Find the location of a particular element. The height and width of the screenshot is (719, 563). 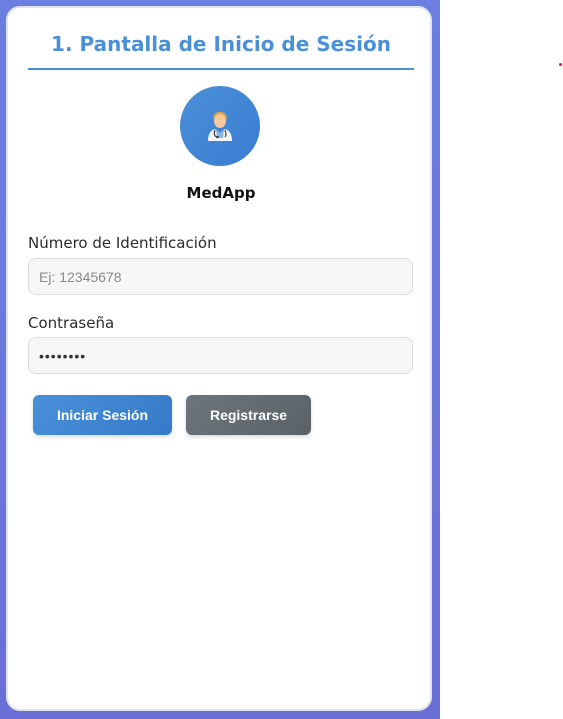

login-button: Iniciar Sesión is located at coordinates (102, 415).